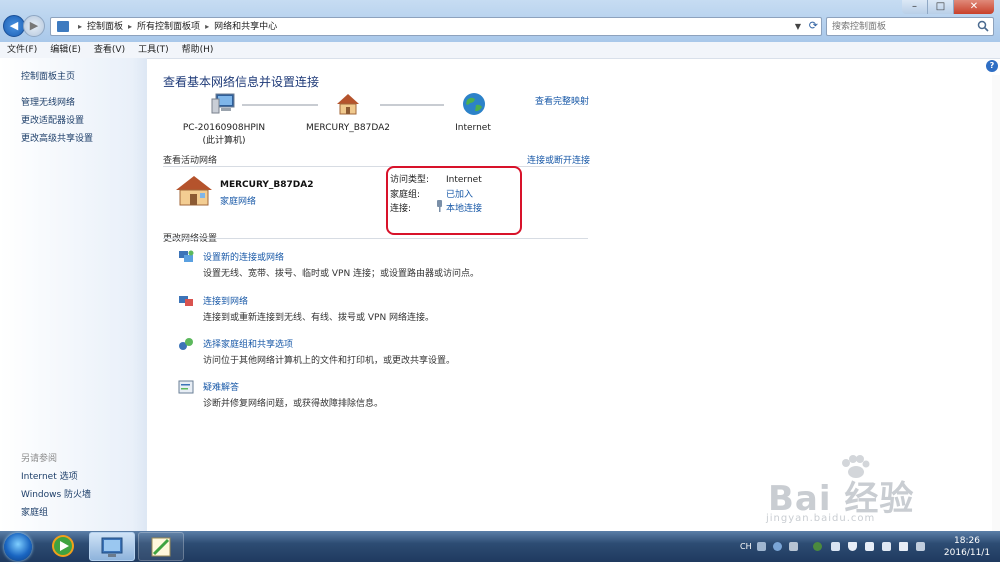 Image resolution: width=1000 pixels, height=564 pixels. What do you see at coordinates (920, 546) in the screenshot?
I see `display-tray-icon` at bounding box center [920, 546].